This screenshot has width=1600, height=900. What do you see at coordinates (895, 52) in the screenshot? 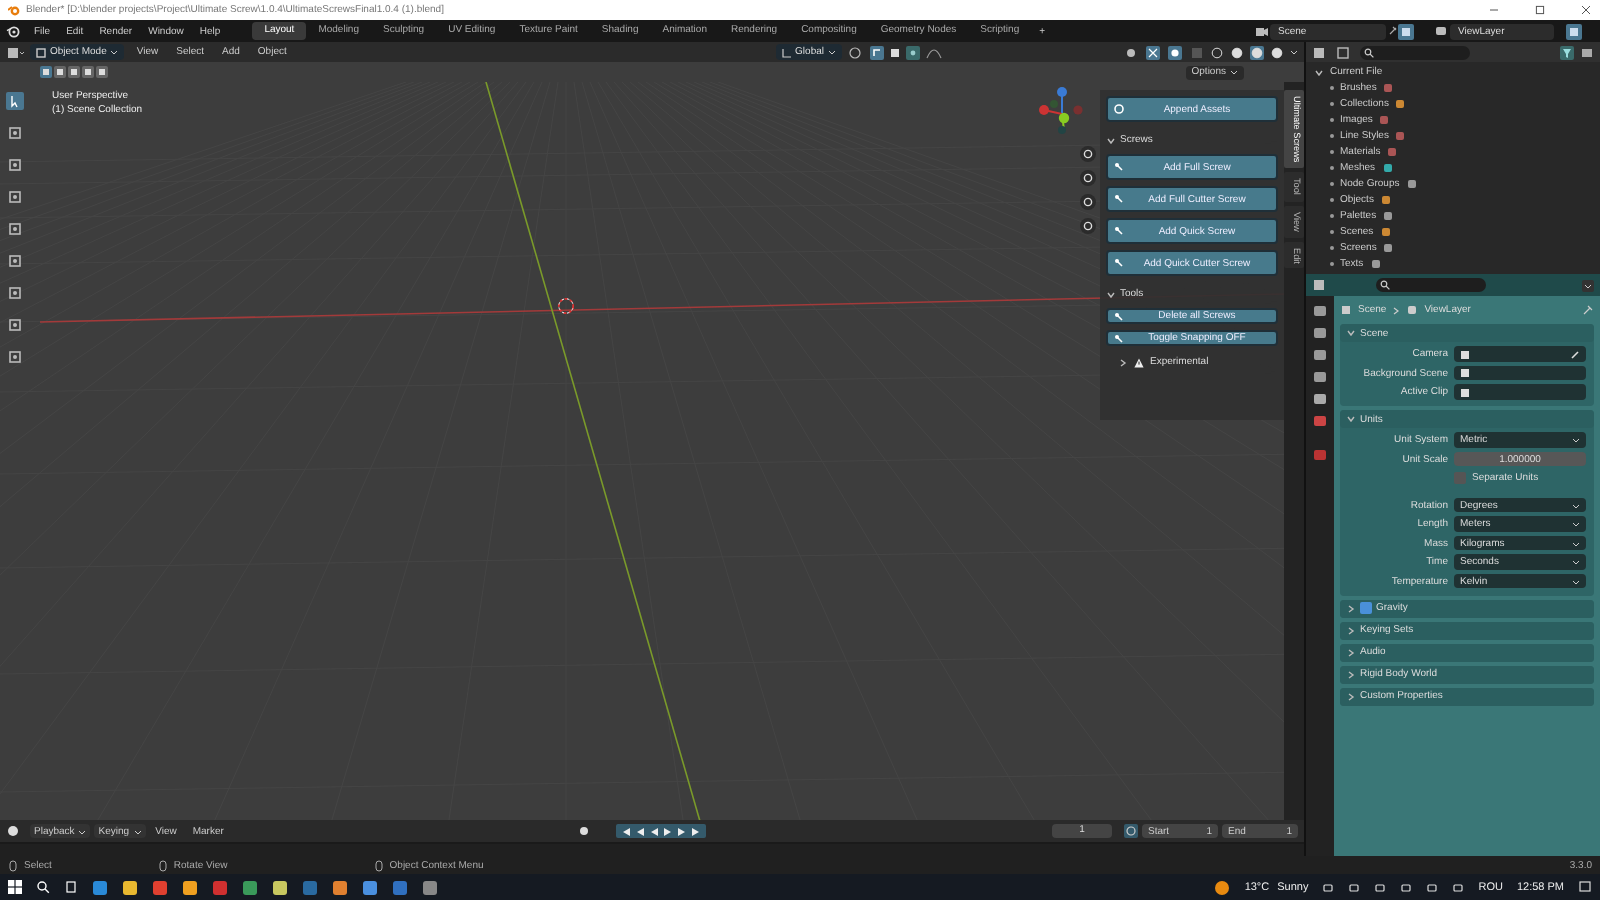
I see `snap-target-icon` at bounding box center [895, 52].